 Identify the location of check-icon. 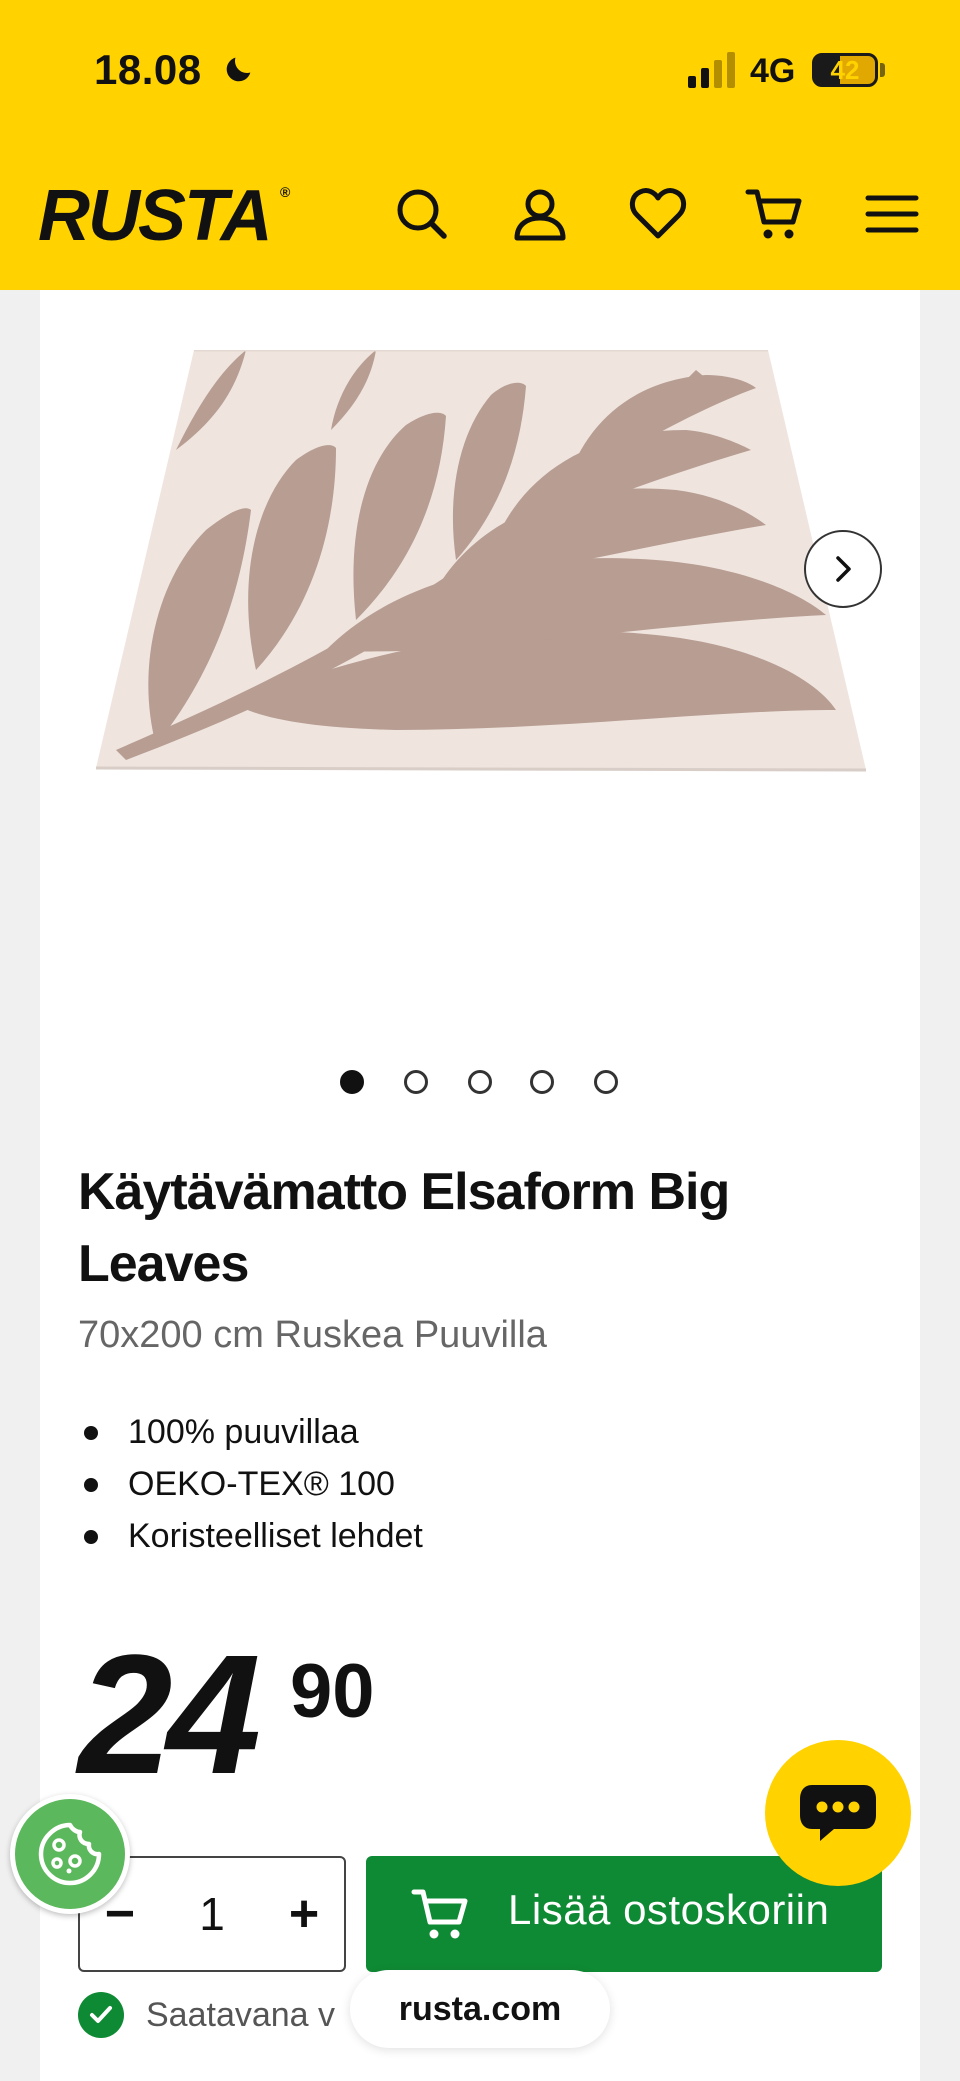
(101, 2015).